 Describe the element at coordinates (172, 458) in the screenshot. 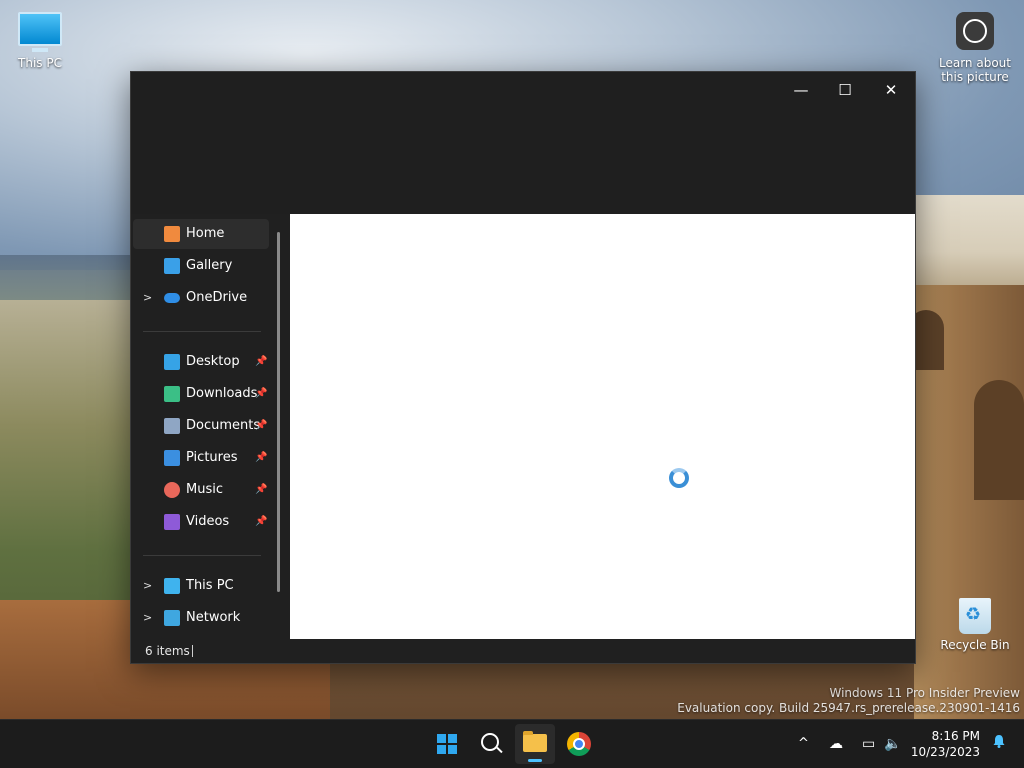

I see `pictures-icon` at that location.